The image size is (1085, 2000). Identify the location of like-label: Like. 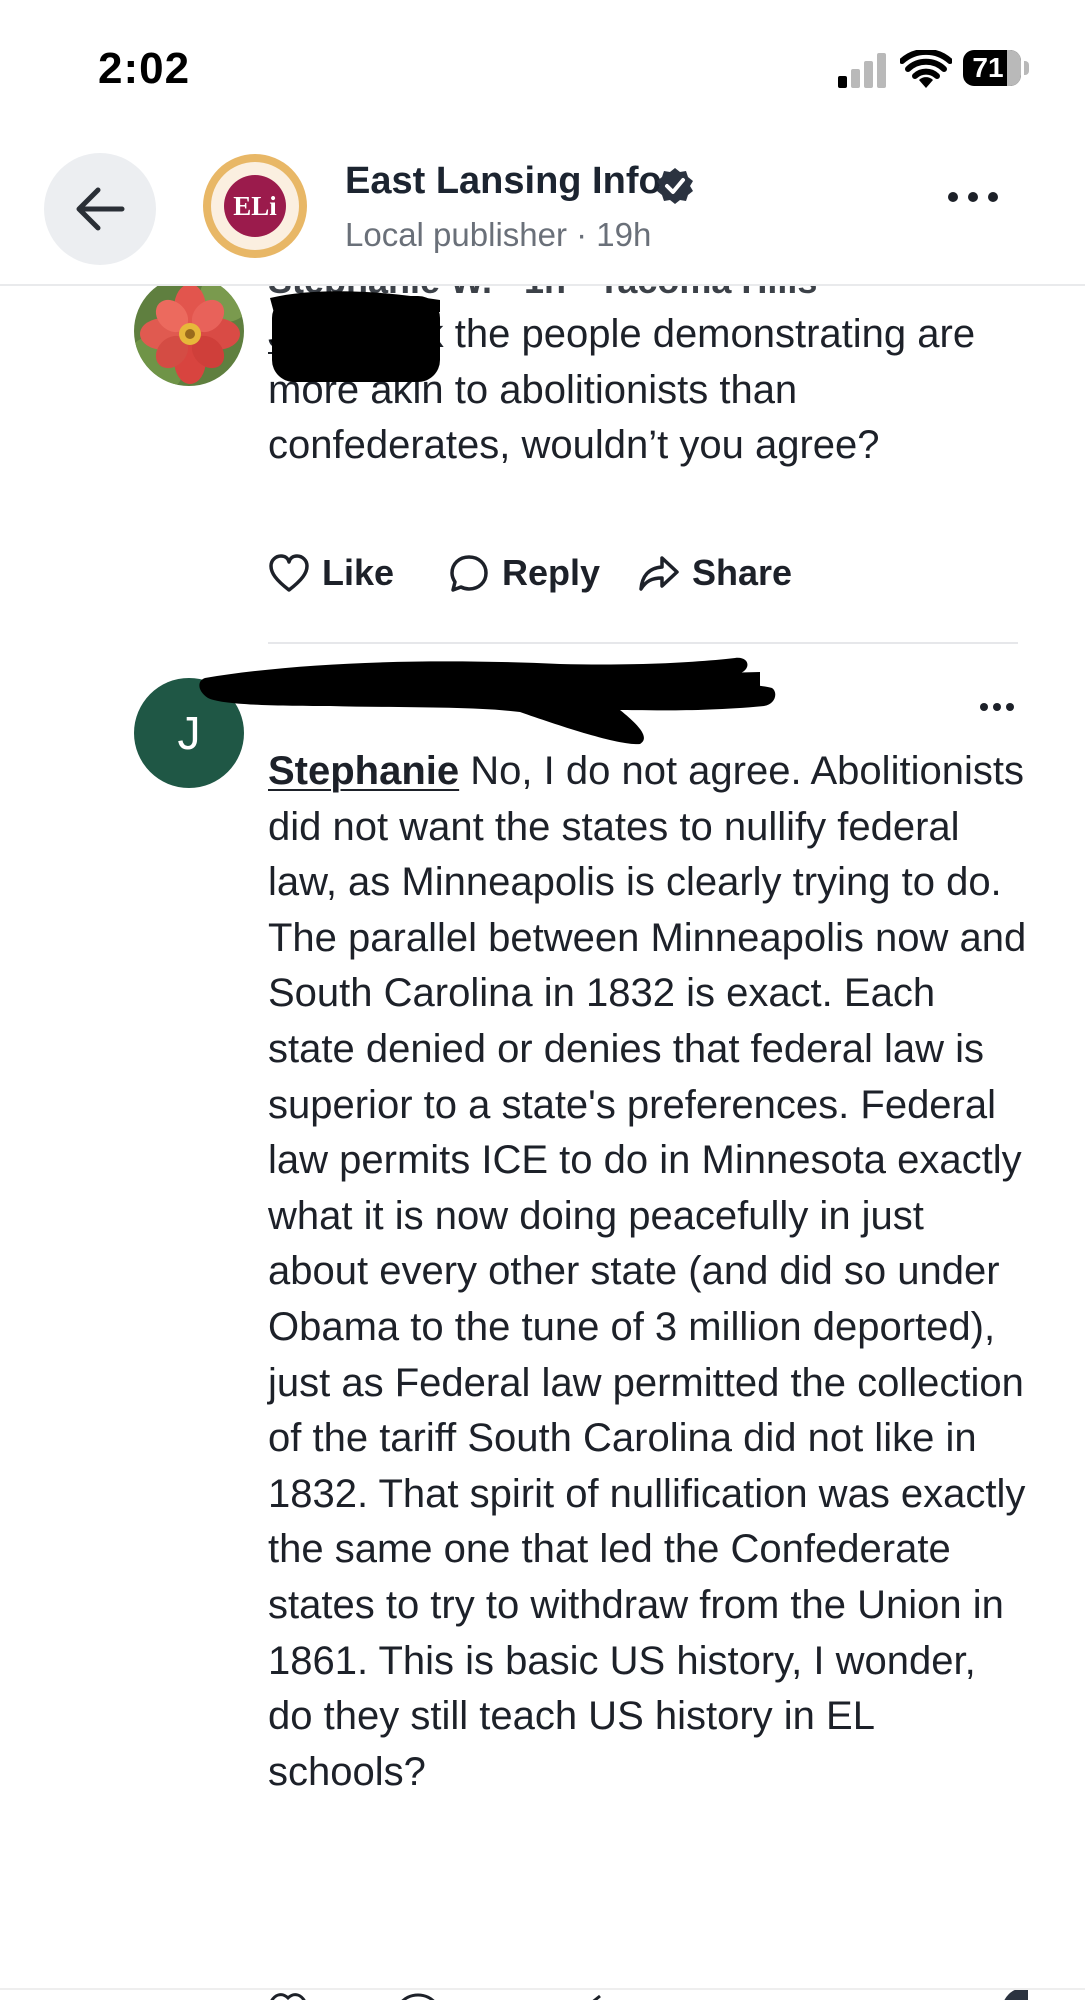
(358, 572).